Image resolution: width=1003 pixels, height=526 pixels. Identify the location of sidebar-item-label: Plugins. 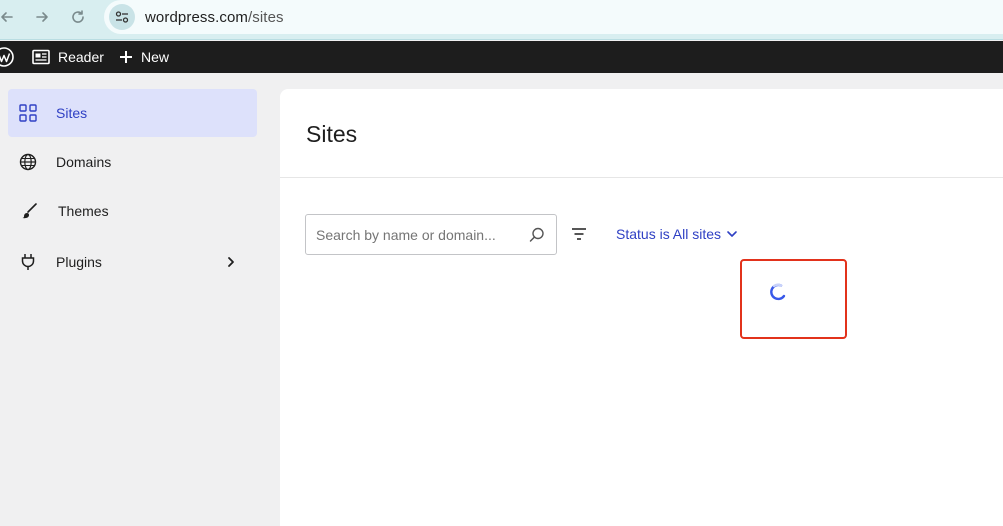
(79, 262).